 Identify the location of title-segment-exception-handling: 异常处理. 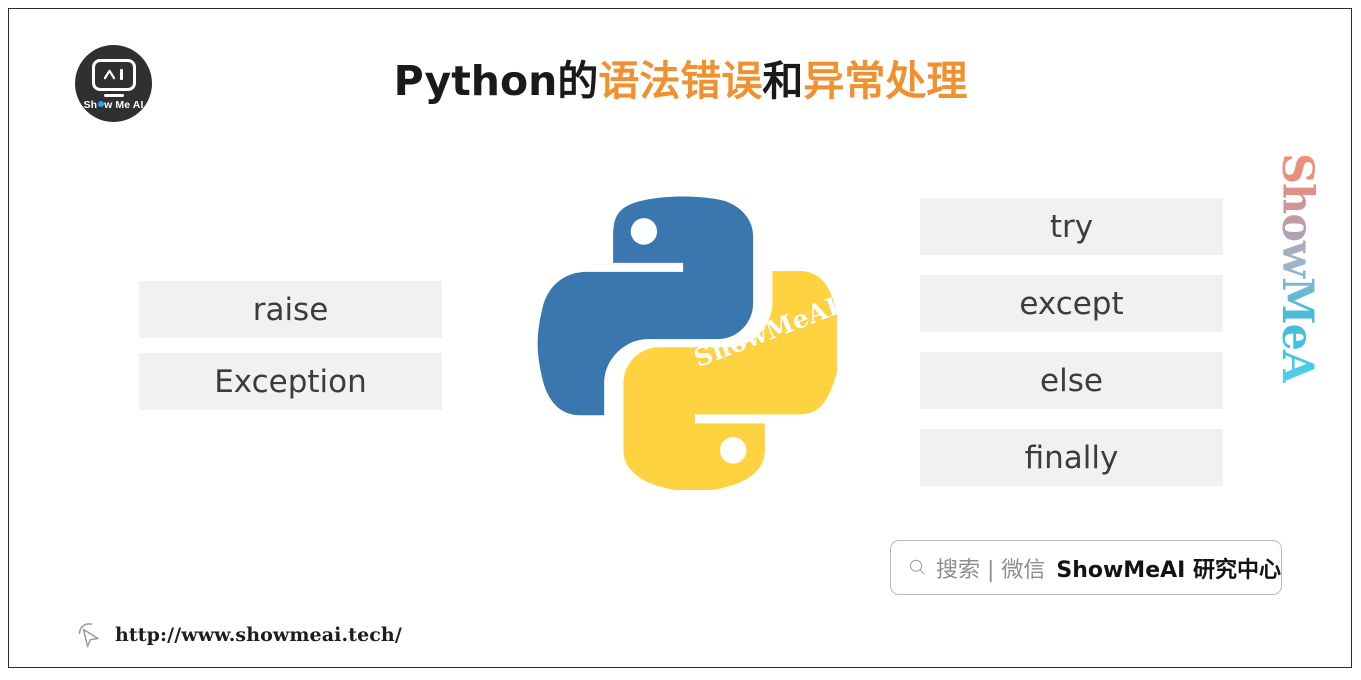
(885, 81).